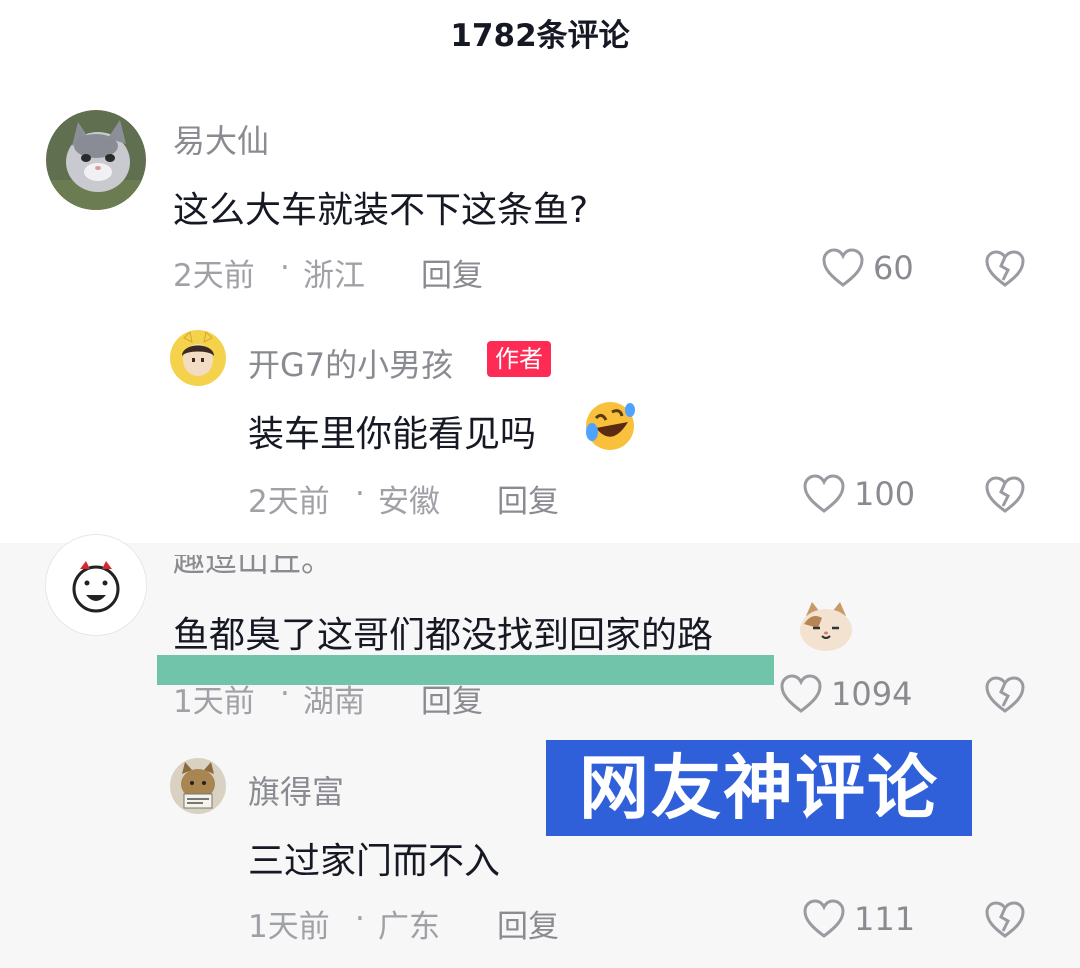 The image size is (1080, 968). I want to click on comment-text: 鱼都臭了这哥们都没找到回家的路, so click(443, 635).